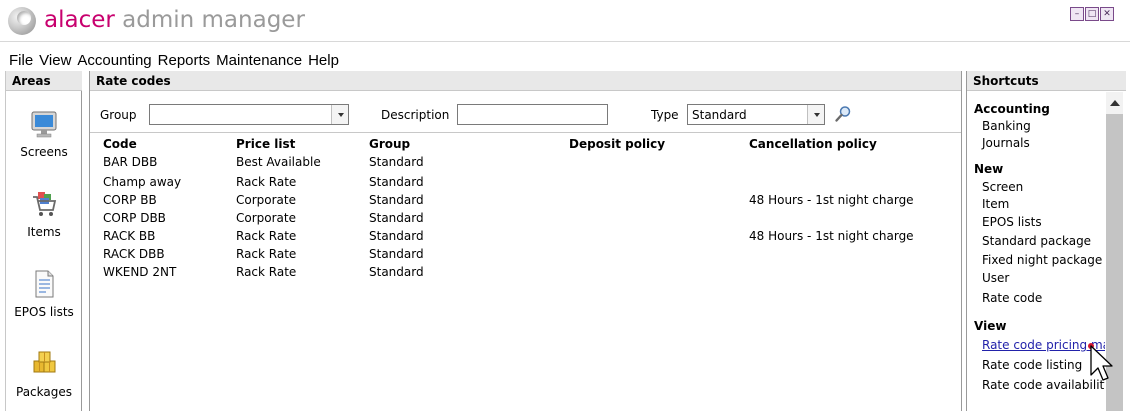 The width and height of the screenshot is (1130, 411). I want to click on group-label: Group, so click(118, 115).